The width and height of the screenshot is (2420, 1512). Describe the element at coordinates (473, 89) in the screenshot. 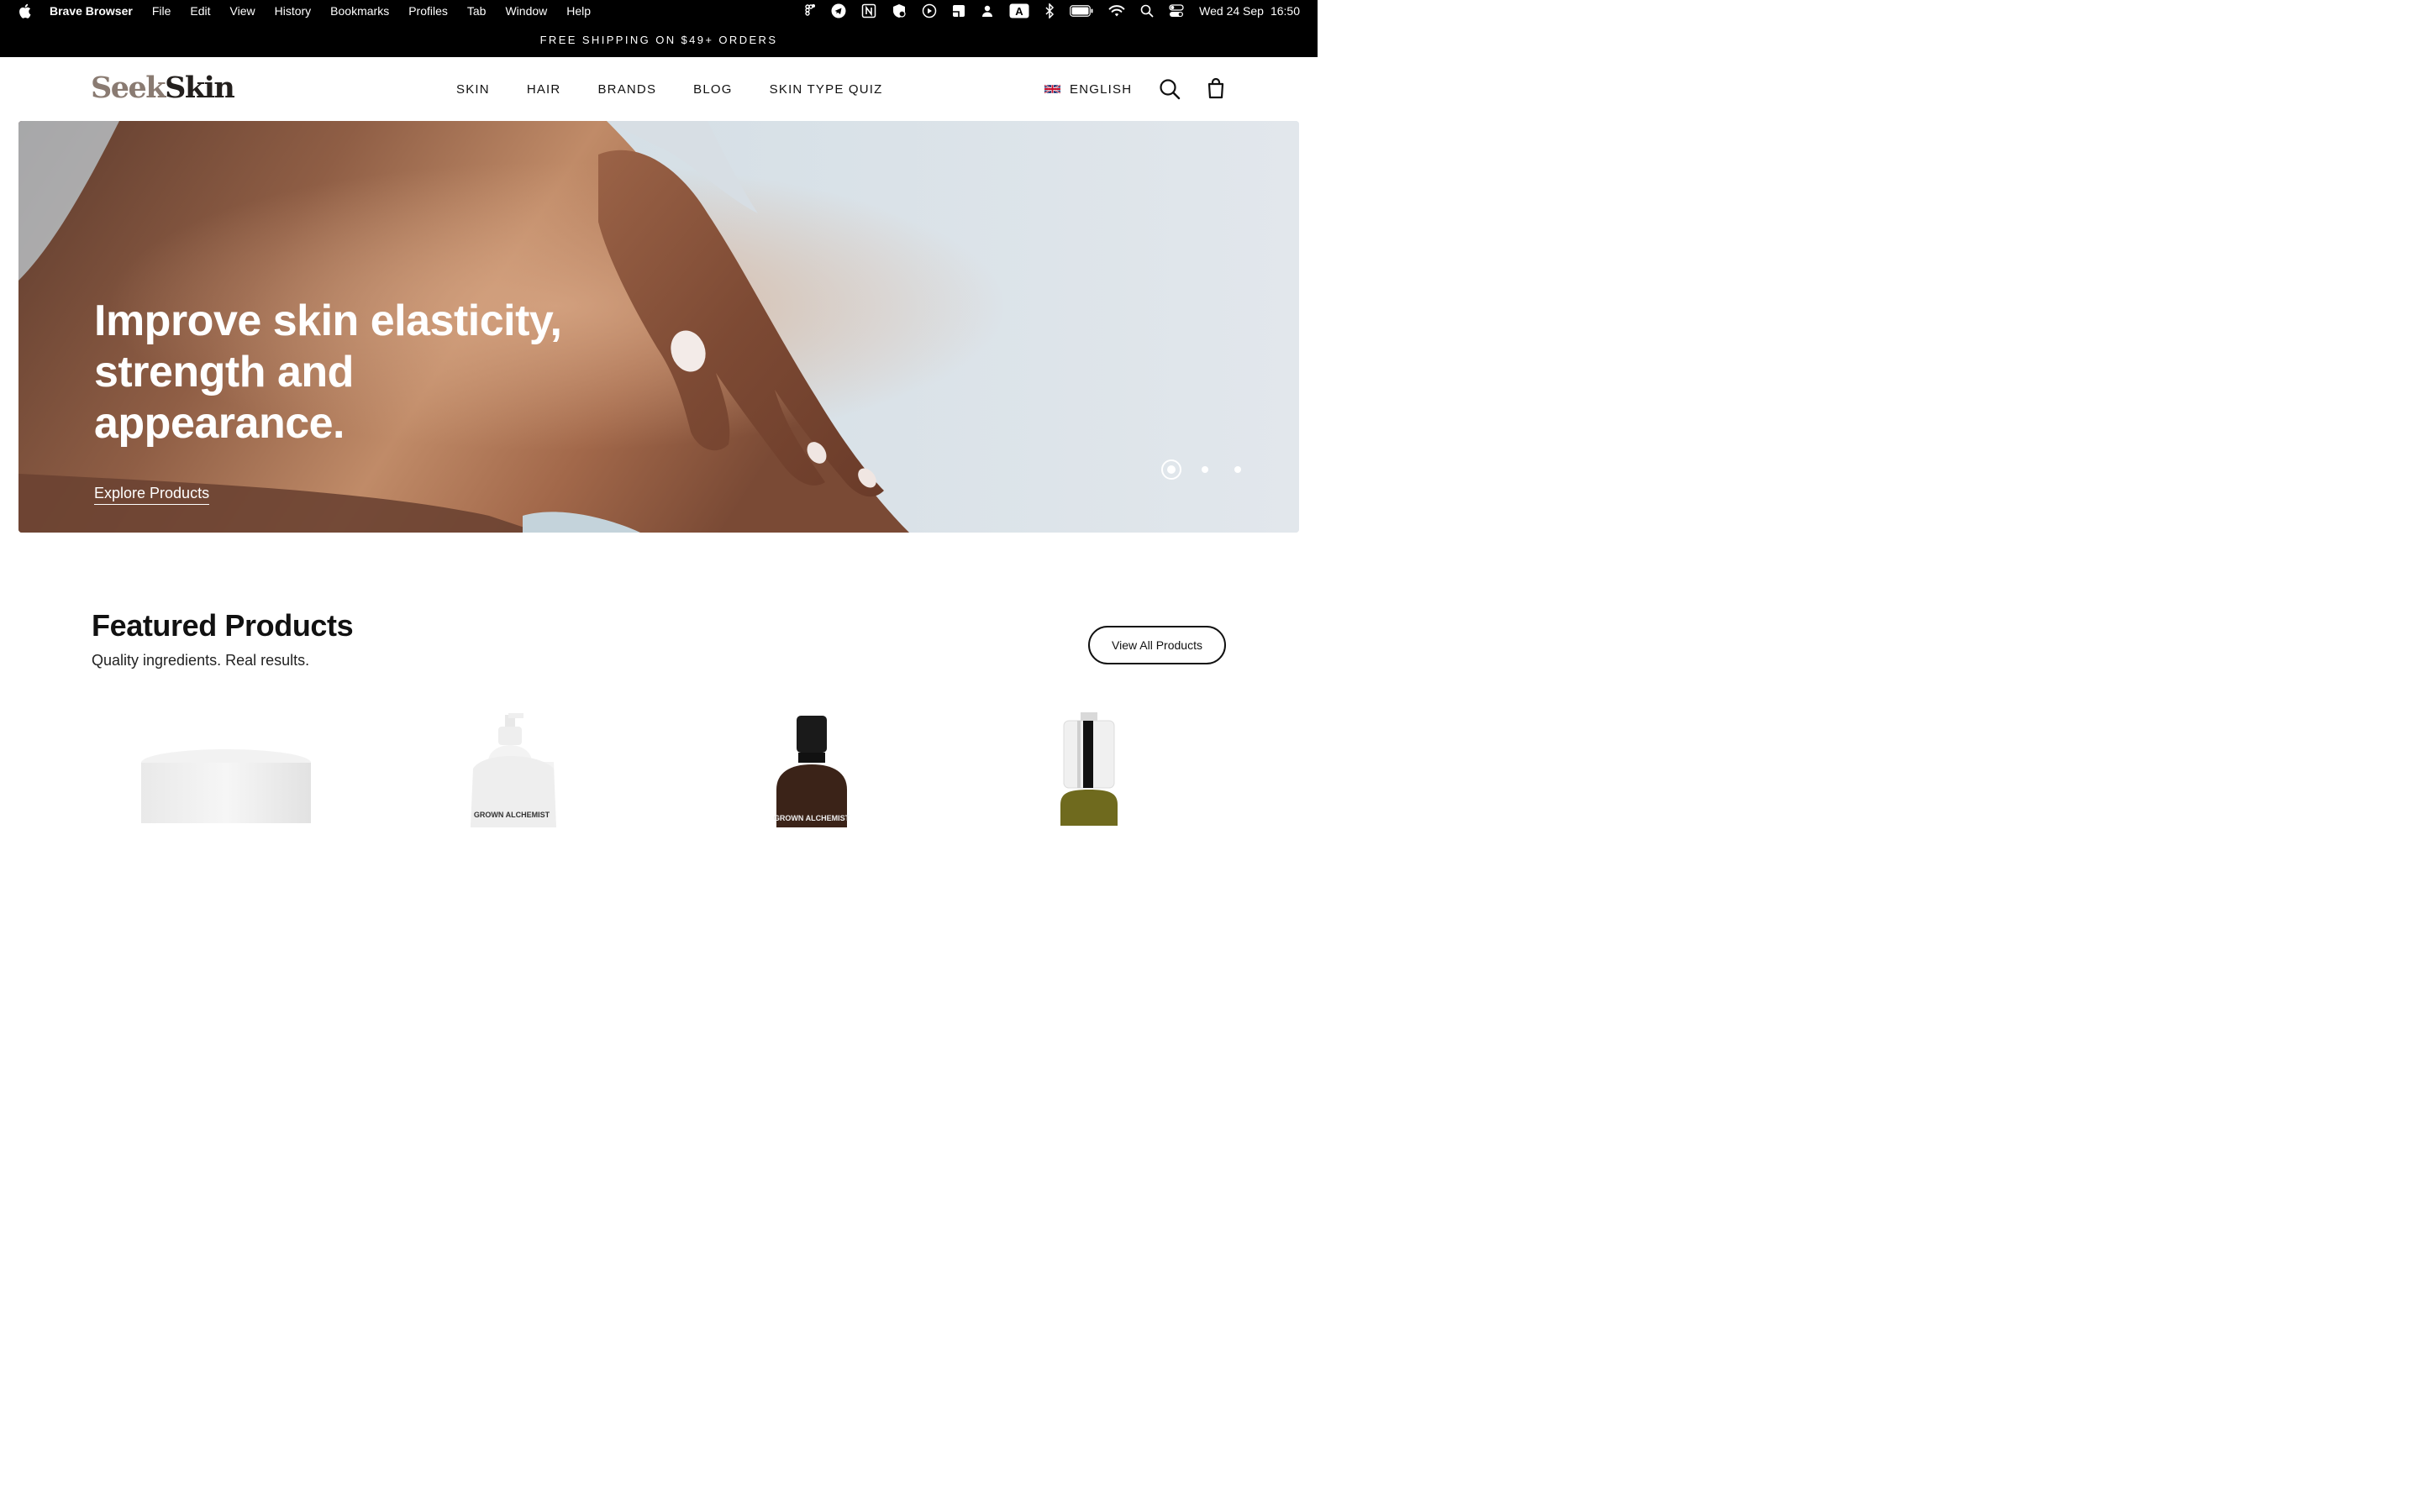

I see `nav-skin: SKIN` at that location.